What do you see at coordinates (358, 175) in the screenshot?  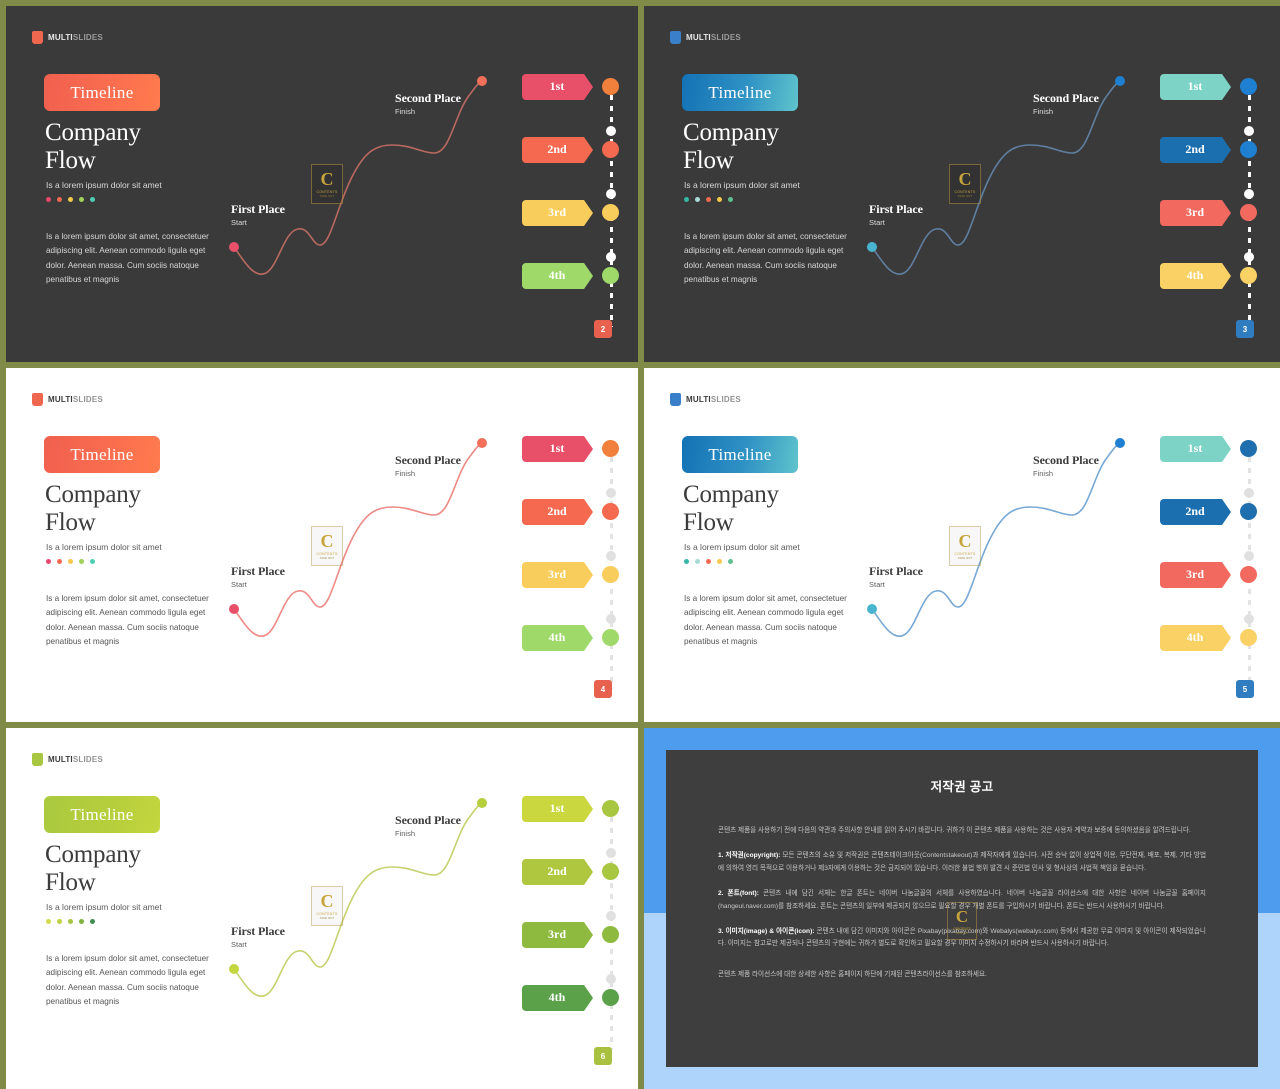 I see `flow-curve-svg` at bounding box center [358, 175].